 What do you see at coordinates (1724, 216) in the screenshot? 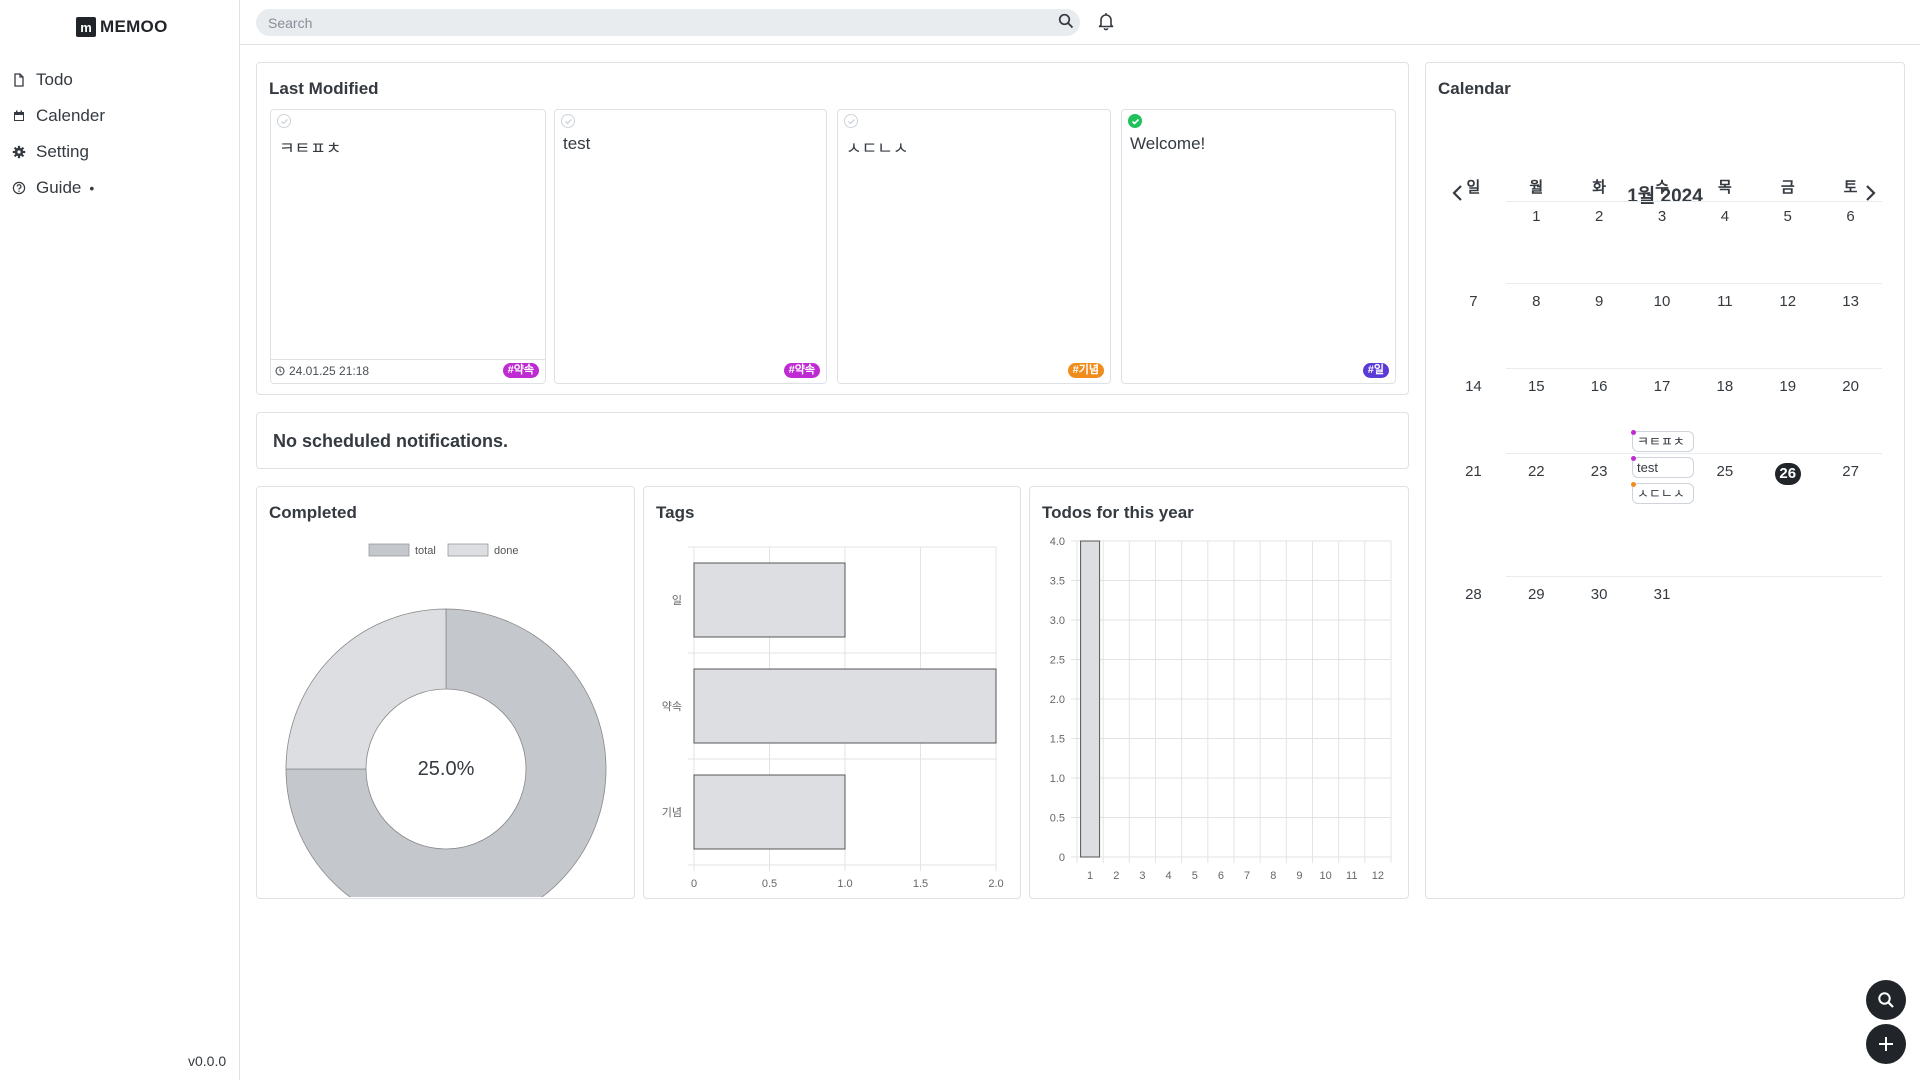
I see `calendar-day-4: 4` at bounding box center [1724, 216].